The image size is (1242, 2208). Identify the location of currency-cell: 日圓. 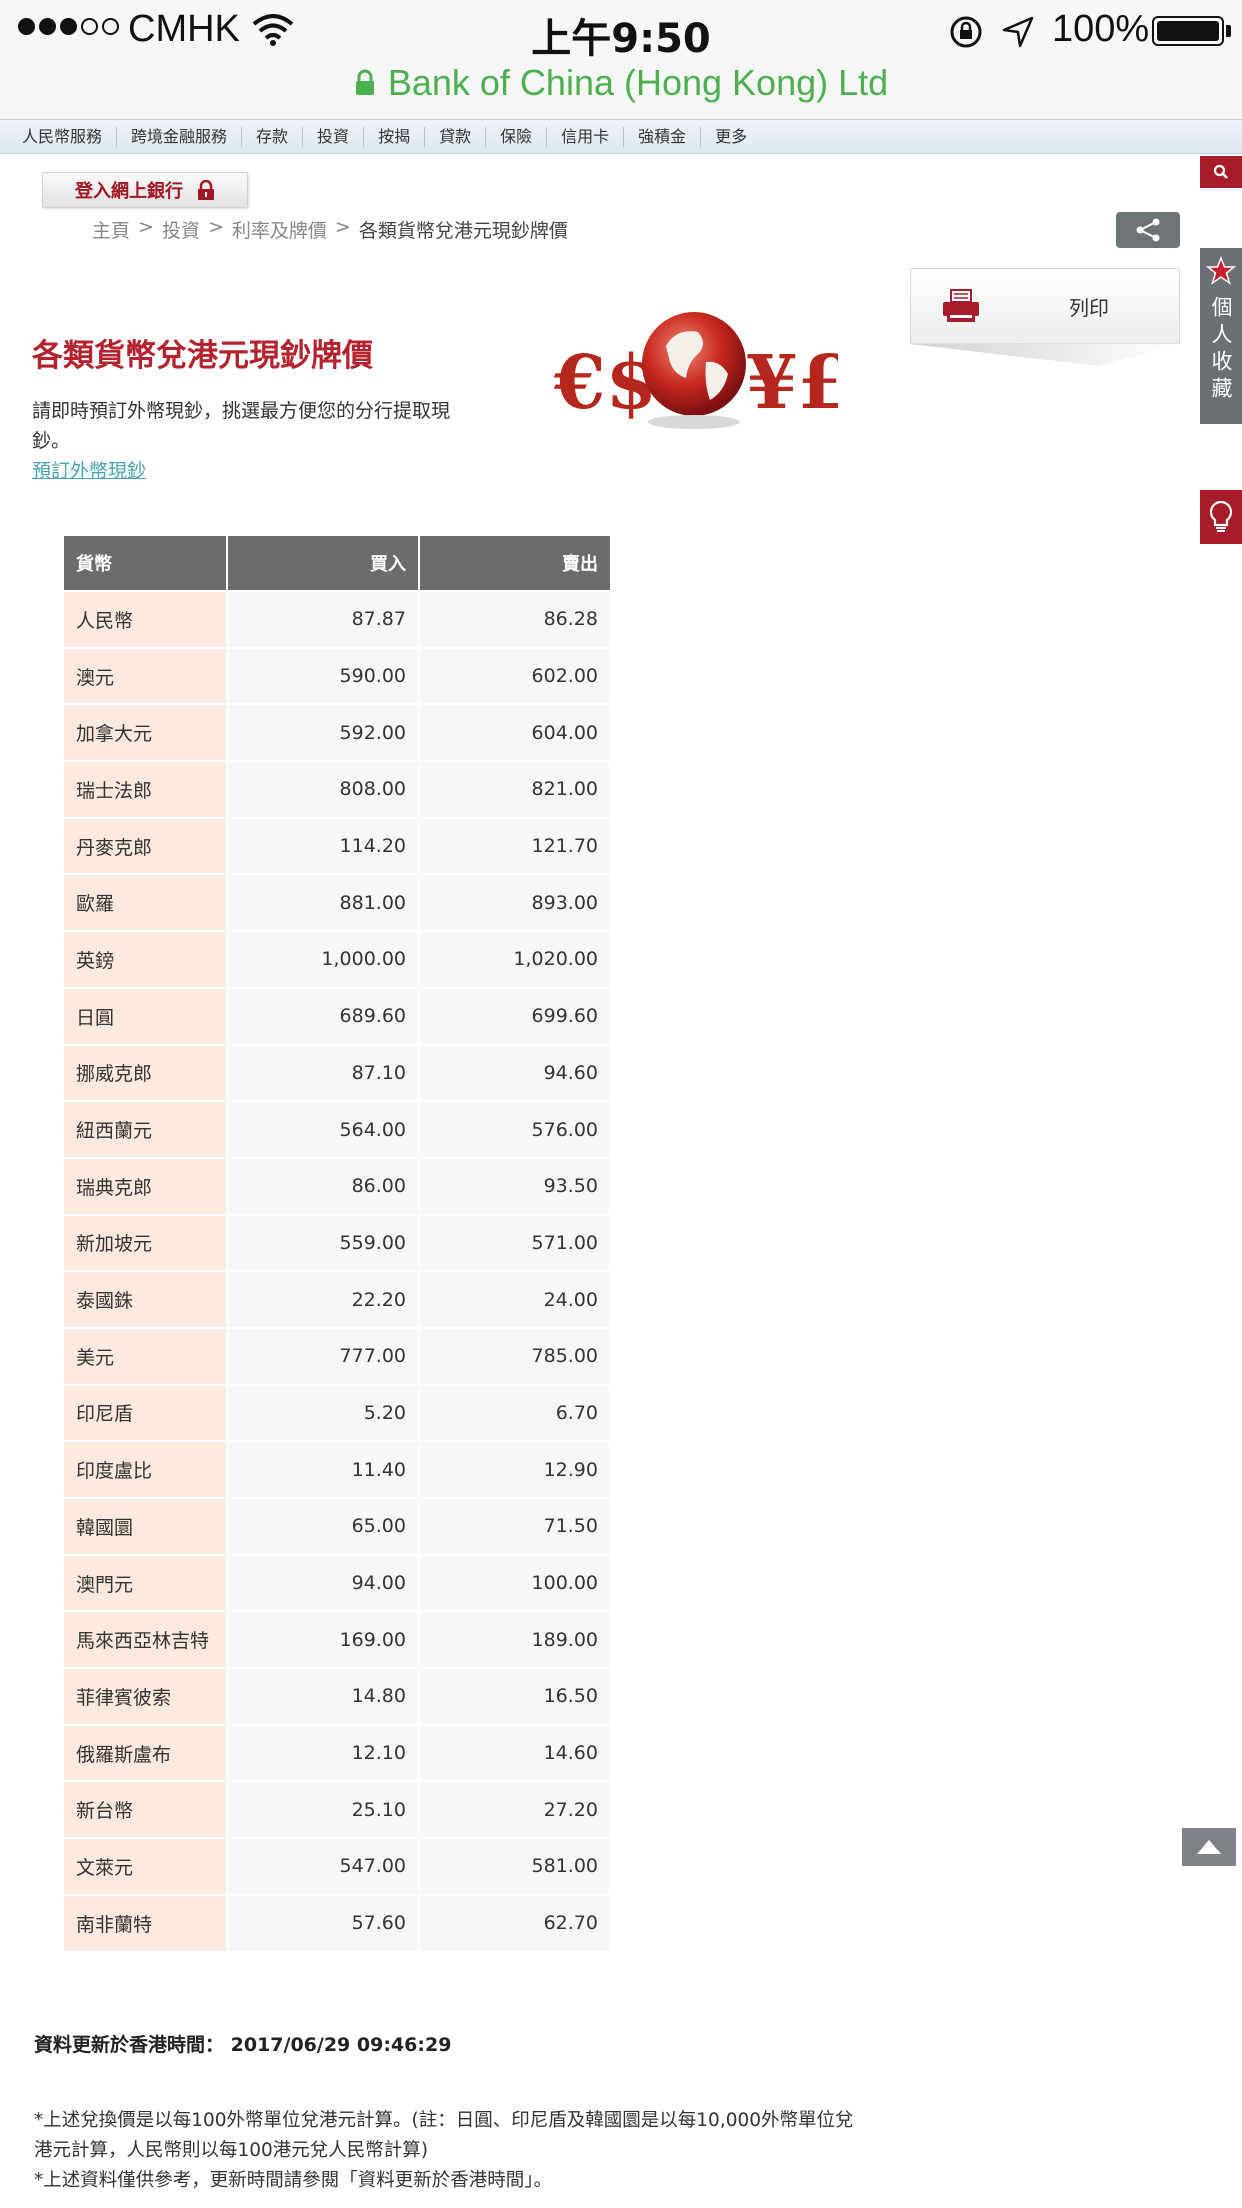
(145, 1016).